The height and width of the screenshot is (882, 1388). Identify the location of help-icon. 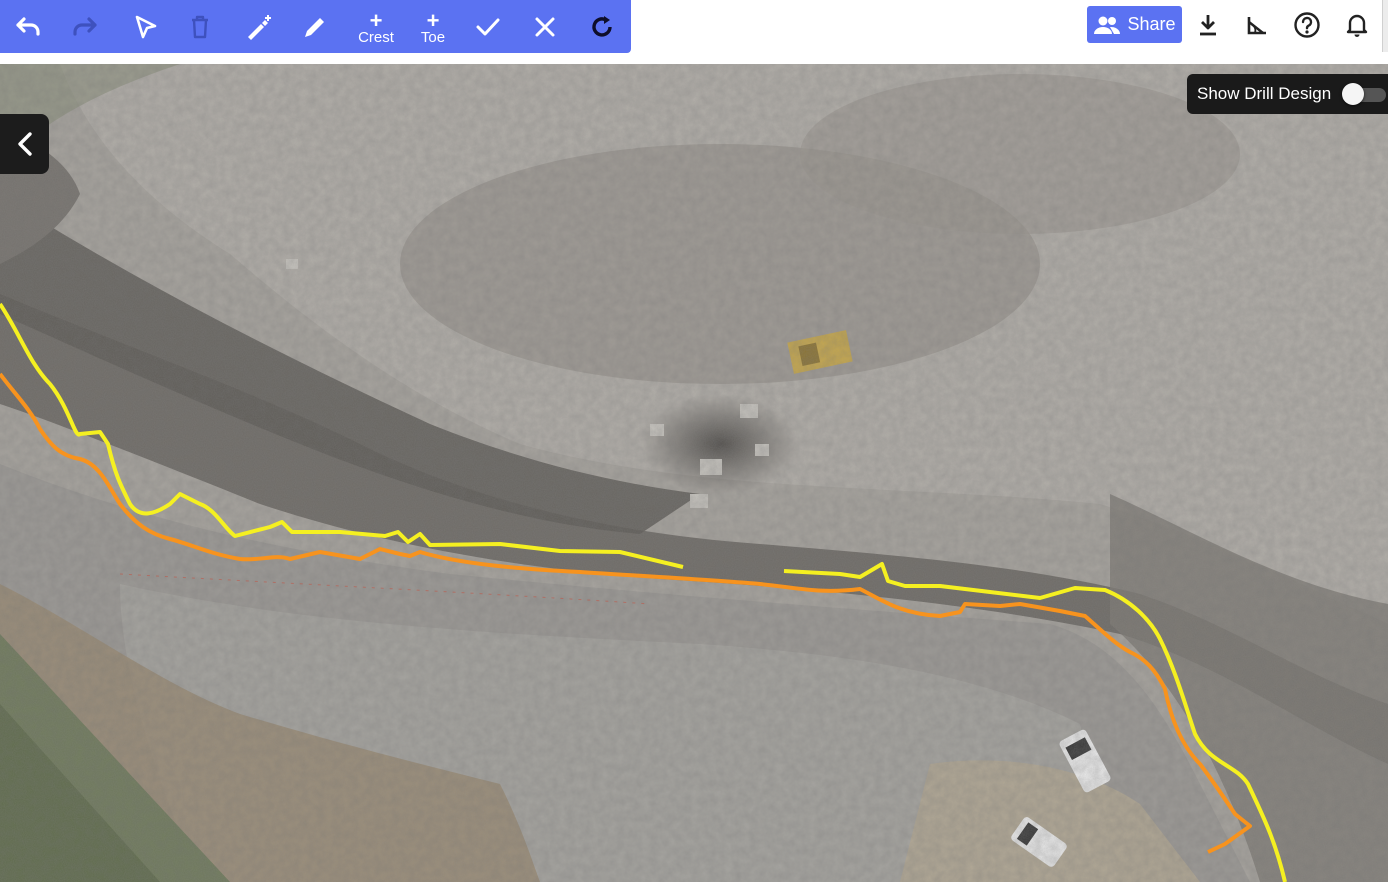
(1307, 25).